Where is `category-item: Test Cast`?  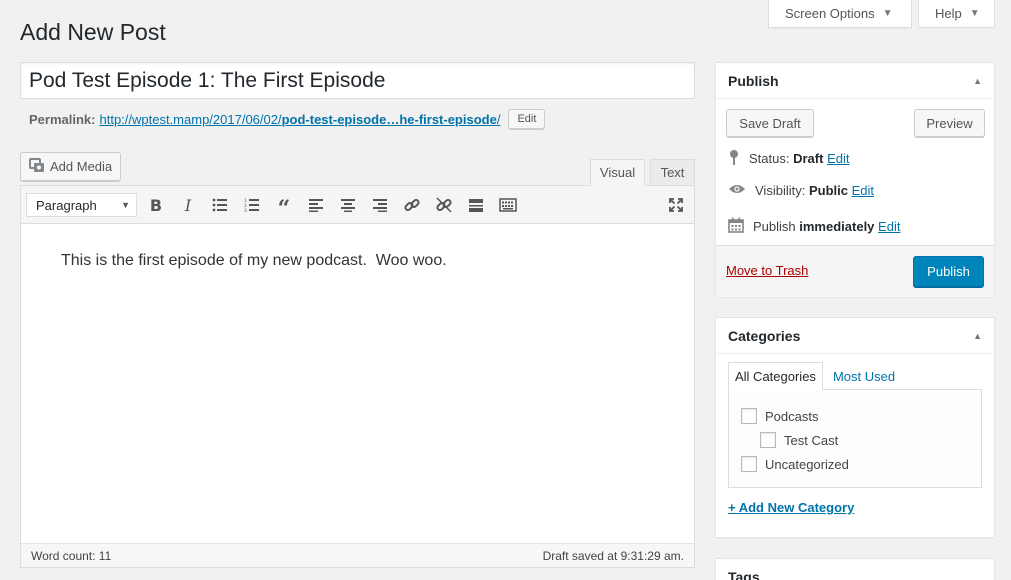
category-item: Test Cast is located at coordinates (799, 440).